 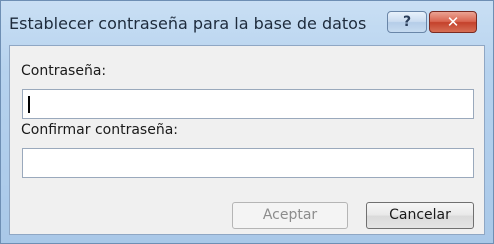 I want to click on help-icon: ?, so click(x=407, y=22).